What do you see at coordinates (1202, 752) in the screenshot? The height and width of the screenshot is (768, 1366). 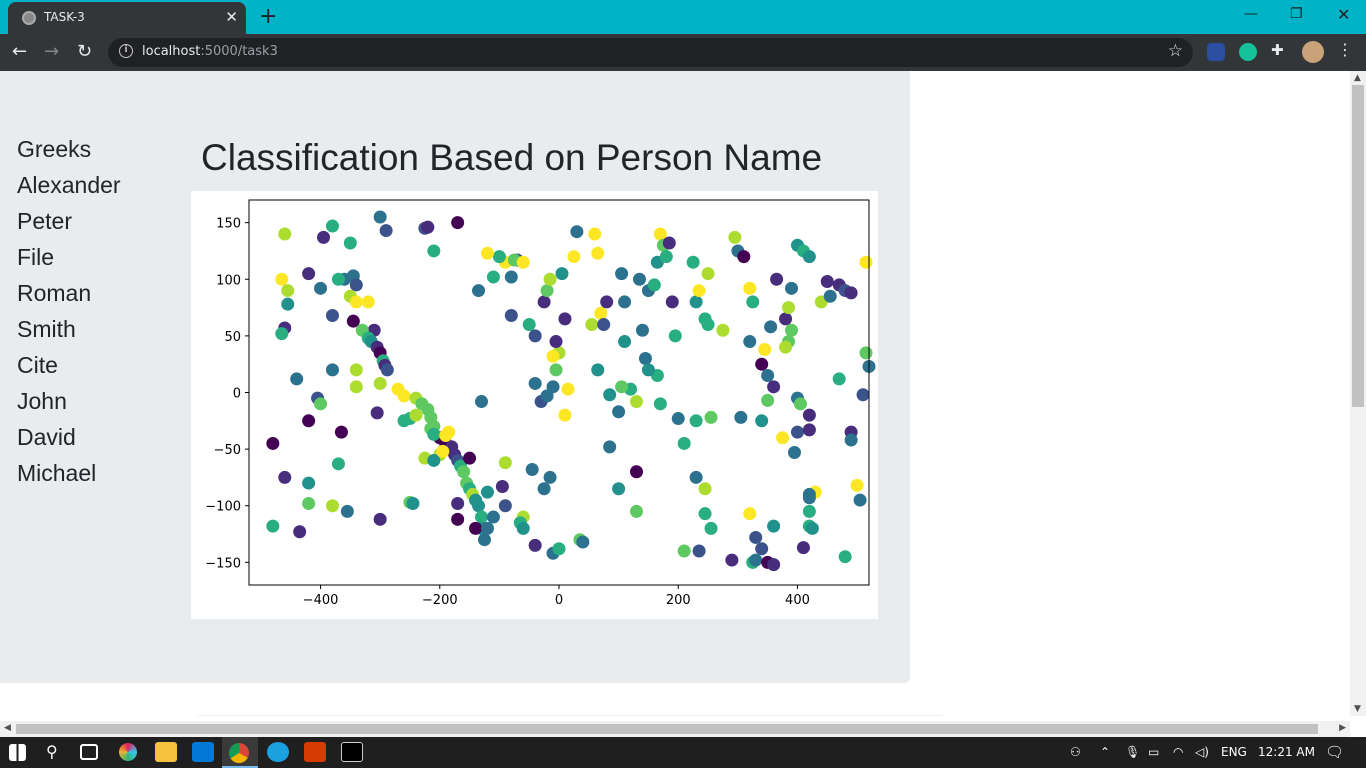 I see `volume-icon: ◁)` at bounding box center [1202, 752].